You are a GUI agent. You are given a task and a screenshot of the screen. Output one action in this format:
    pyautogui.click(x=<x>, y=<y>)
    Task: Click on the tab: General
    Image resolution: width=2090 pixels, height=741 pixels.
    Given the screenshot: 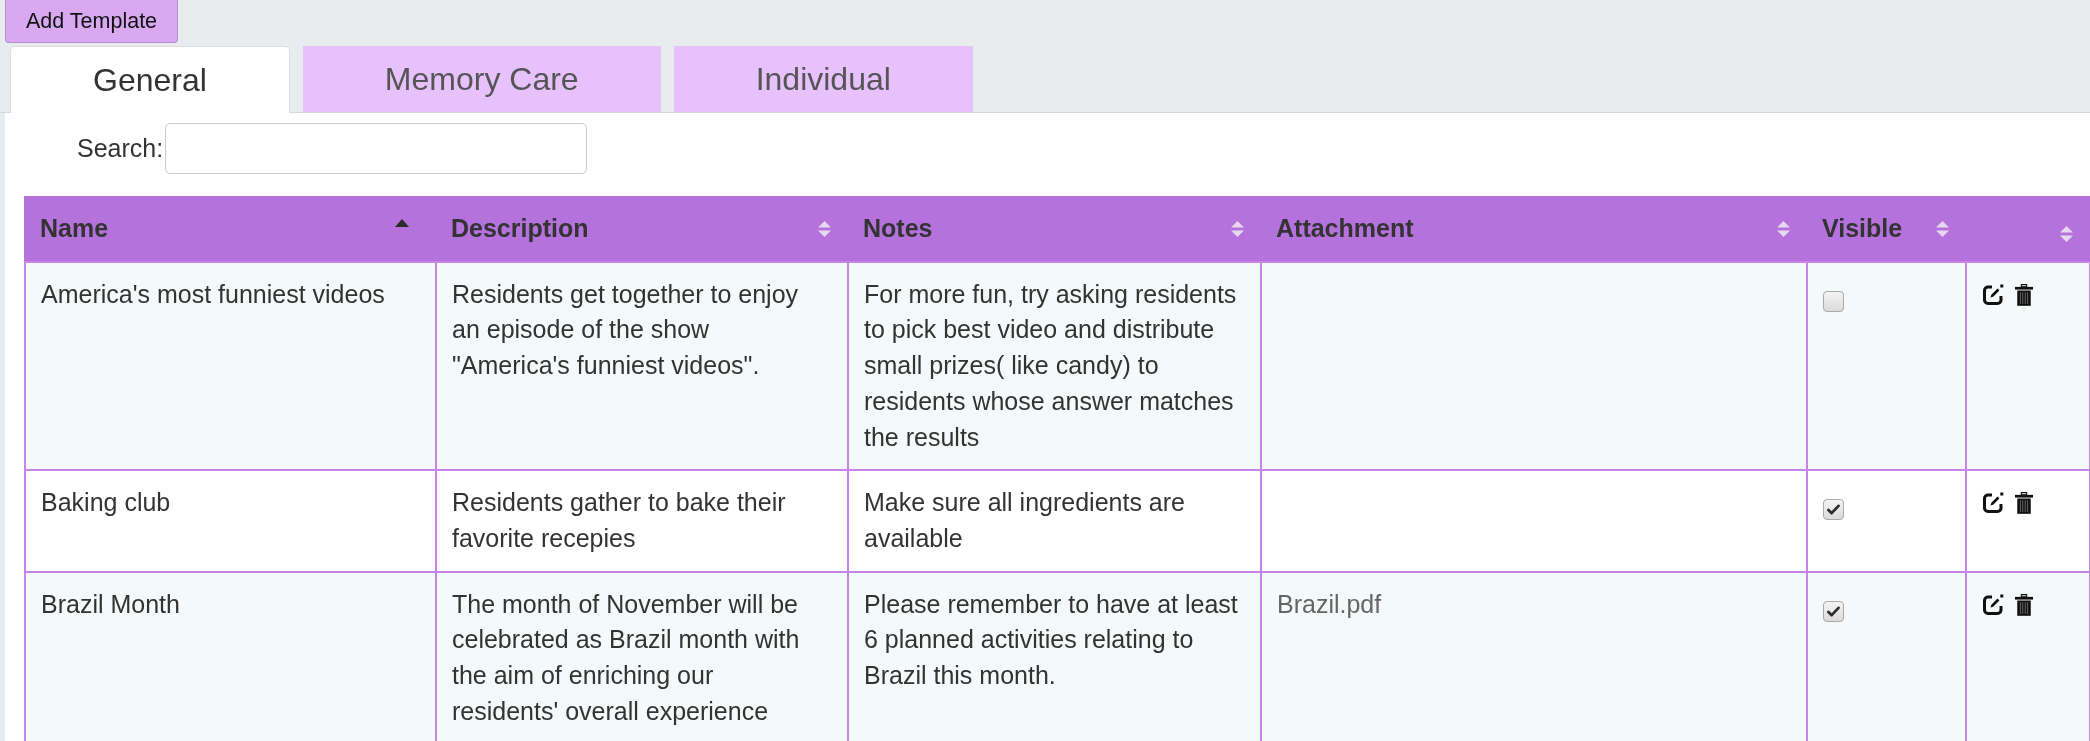 What is the action you would take?
    pyautogui.click(x=150, y=79)
    